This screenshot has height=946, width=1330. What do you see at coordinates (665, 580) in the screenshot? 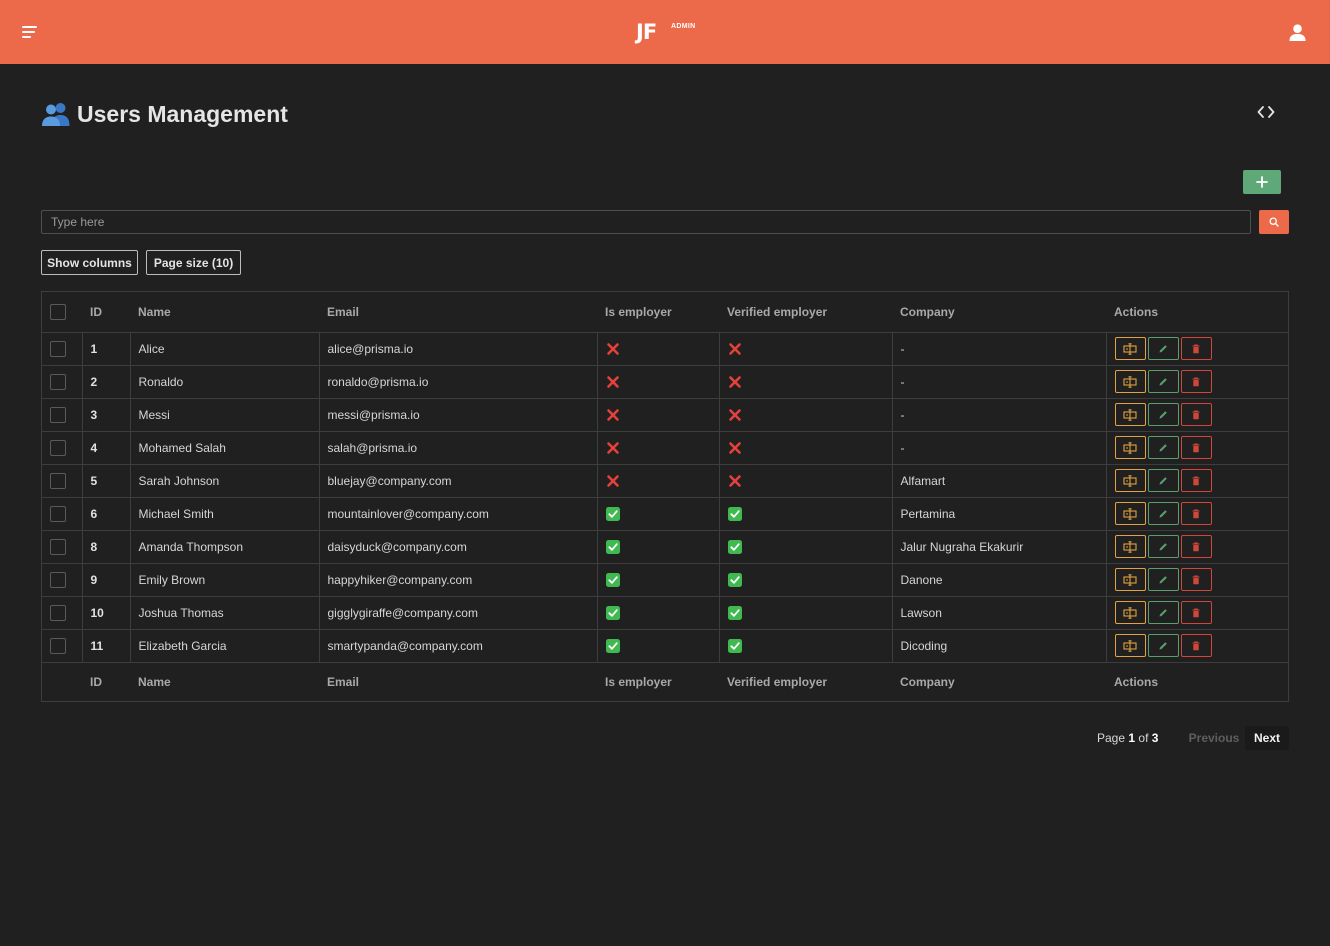
I see `table-row: 9 Emily Brown happyhiker@company.com Danone` at bounding box center [665, 580].